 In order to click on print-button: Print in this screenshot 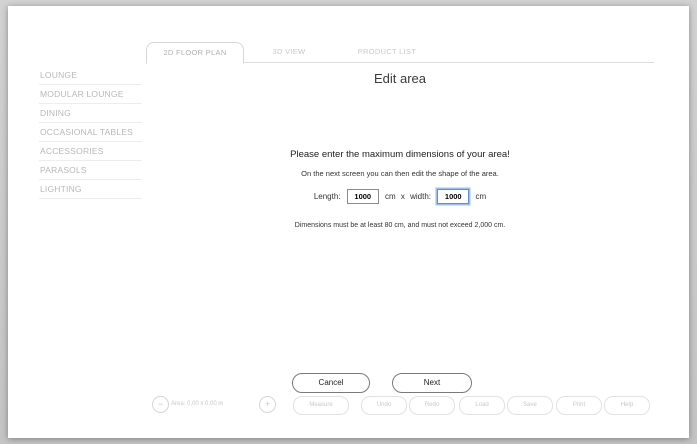, I will do `click(579, 405)`.